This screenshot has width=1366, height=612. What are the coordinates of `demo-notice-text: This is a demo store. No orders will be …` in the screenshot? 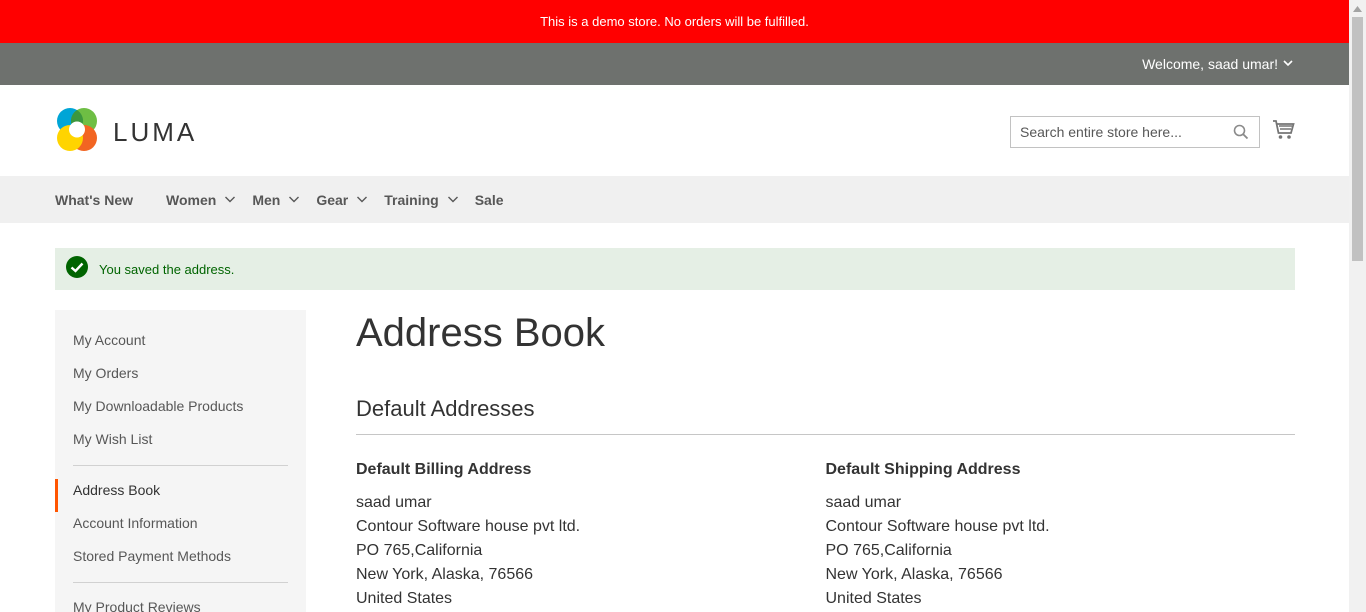 It's located at (674, 21).